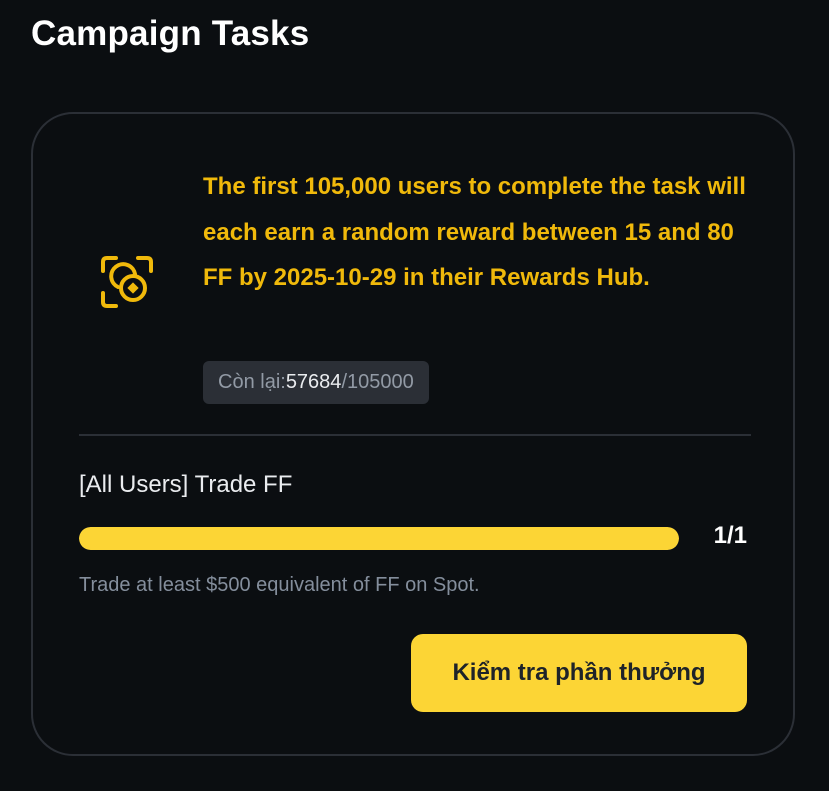 The height and width of the screenshot is (791, 829). I want to click on remaining-quota-badge: Còn lại: 57684 /105000, so click(316, 382).